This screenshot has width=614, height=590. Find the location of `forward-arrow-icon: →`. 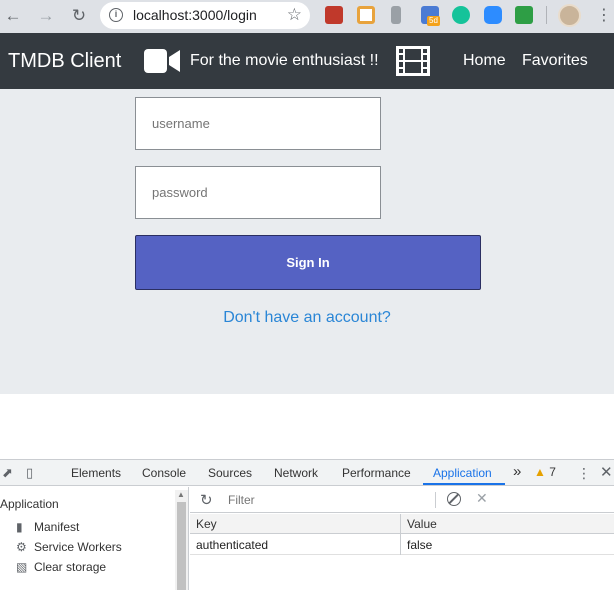

forward-arrow-icon: → is located at coordinates (46, 16).